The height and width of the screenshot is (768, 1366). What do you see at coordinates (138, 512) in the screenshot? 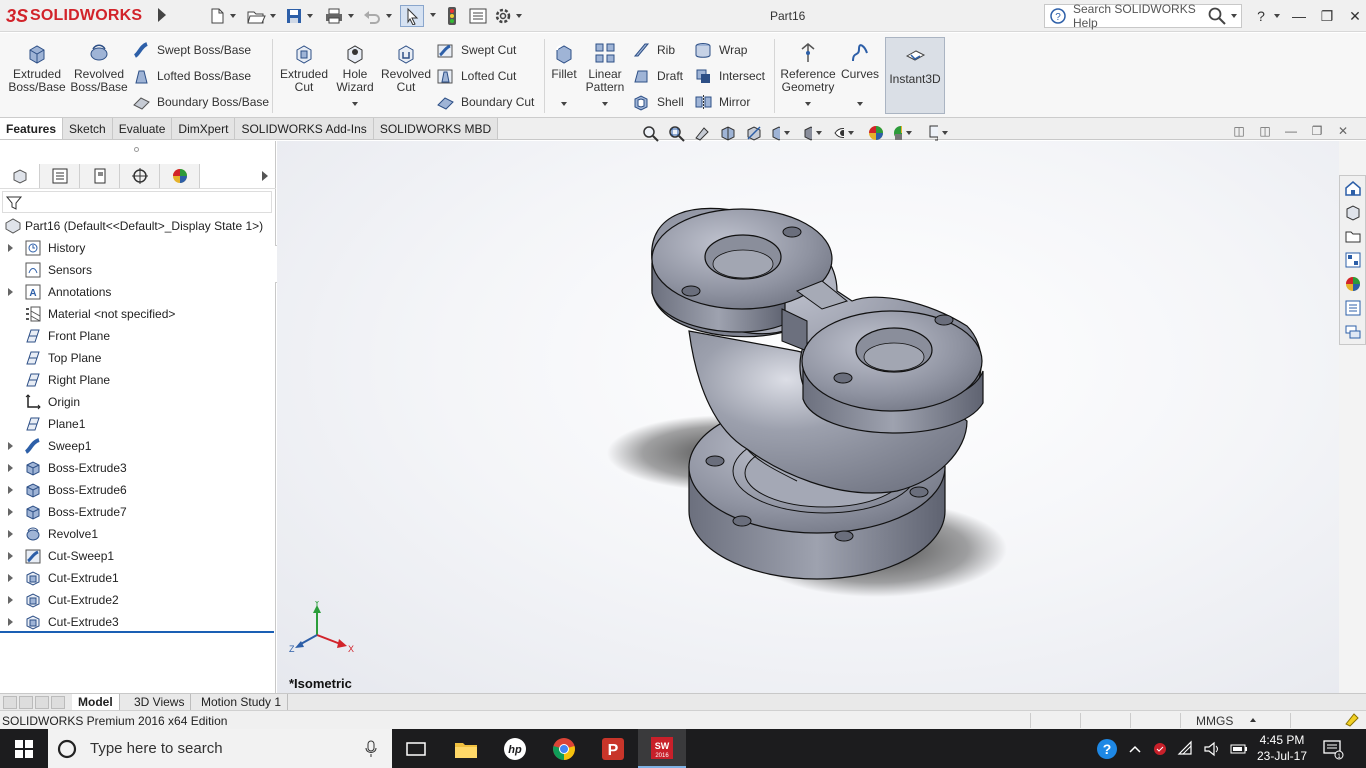
I see `tree-item-boss-extrude7: Boss-Extrude7` at bounding box center [138, 512].